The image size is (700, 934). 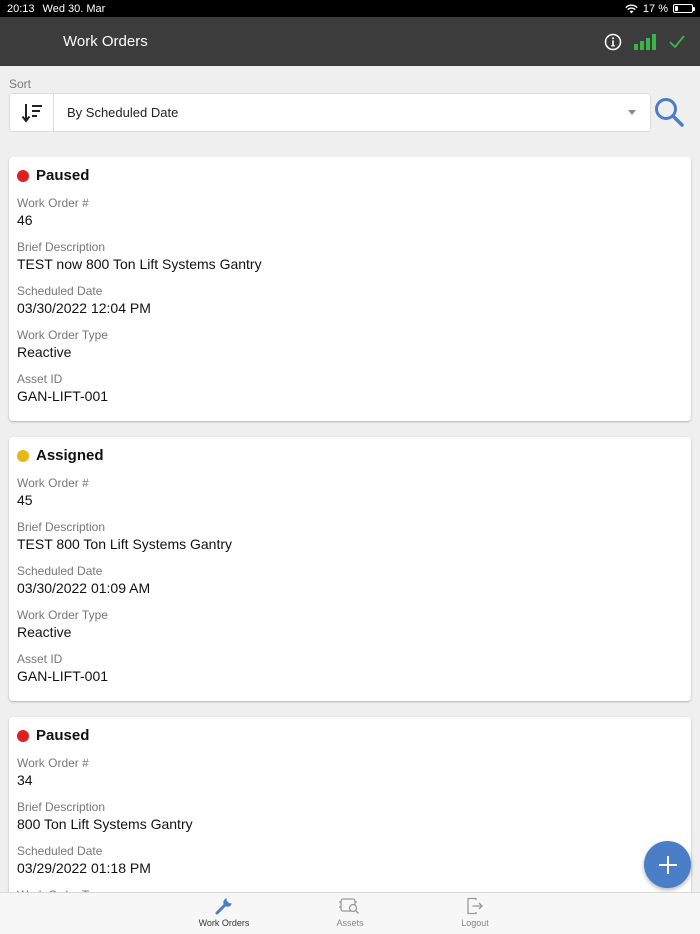 What do you see at coordinates (105, 824) in the screenshot?
I see `brief-description-value: 800 Ton Lift Systems Gantry` at bounding box center [105, 824].